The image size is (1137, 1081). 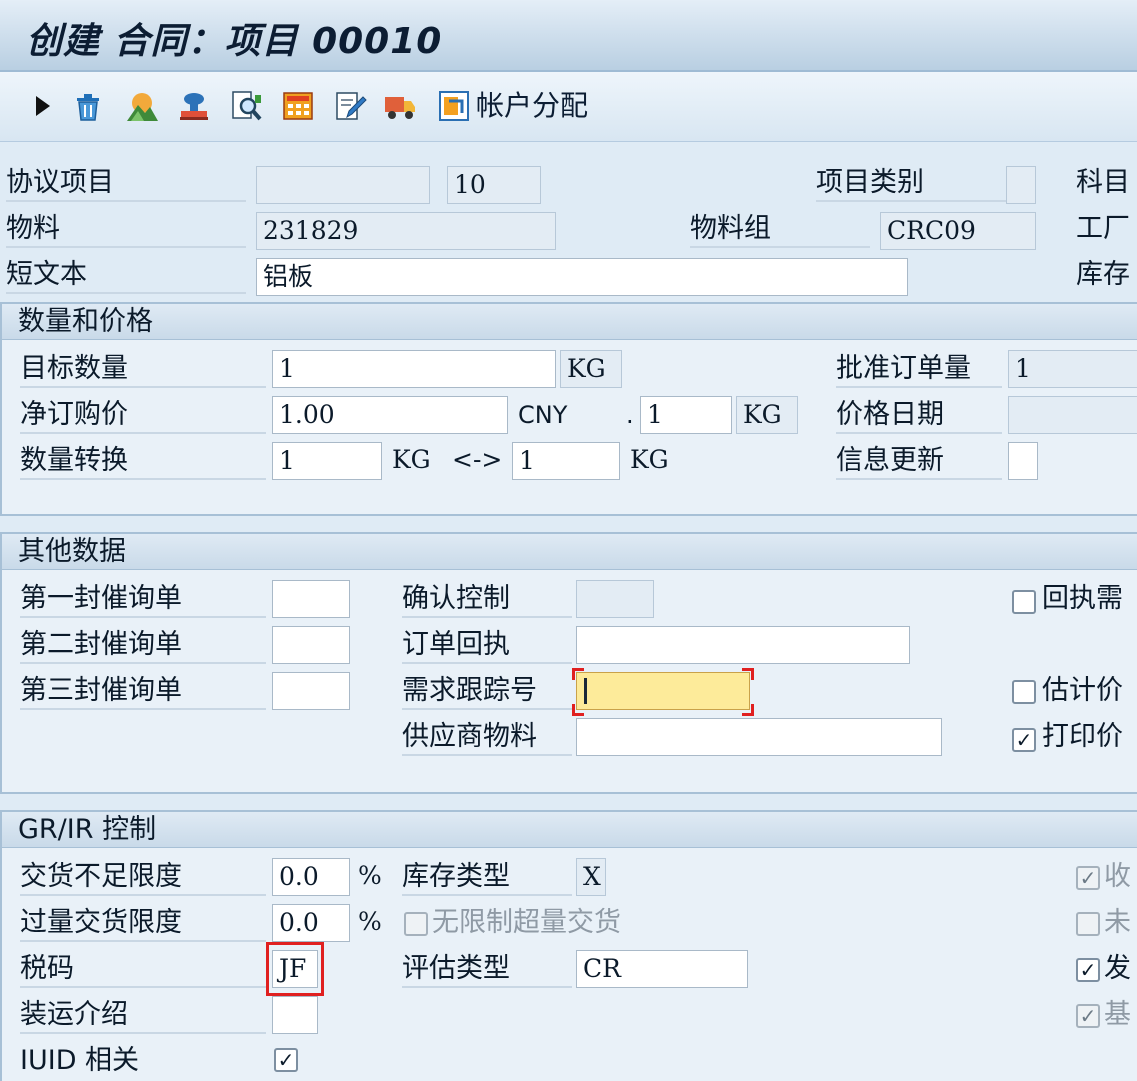 I want to click on net-price-field: 1.00, so click(x=390, y=415).